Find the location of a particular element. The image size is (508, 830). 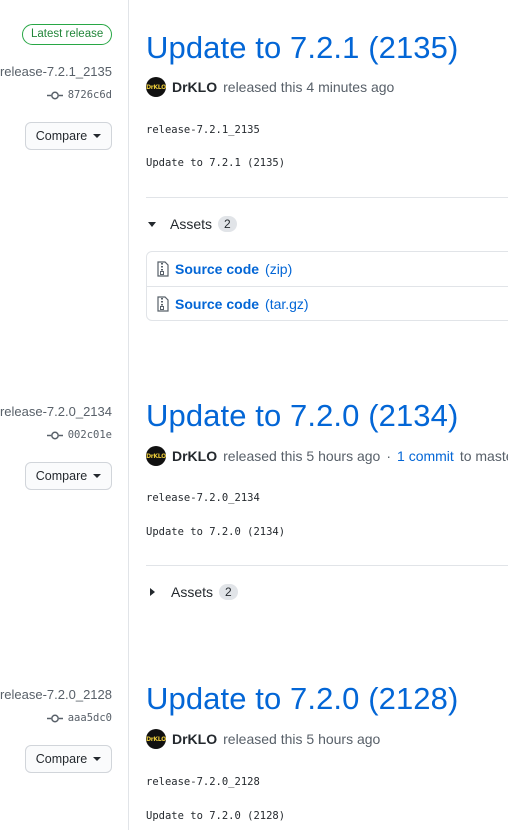

asset-item-zip: Source code (zip) is located at coordinates (327, 269).